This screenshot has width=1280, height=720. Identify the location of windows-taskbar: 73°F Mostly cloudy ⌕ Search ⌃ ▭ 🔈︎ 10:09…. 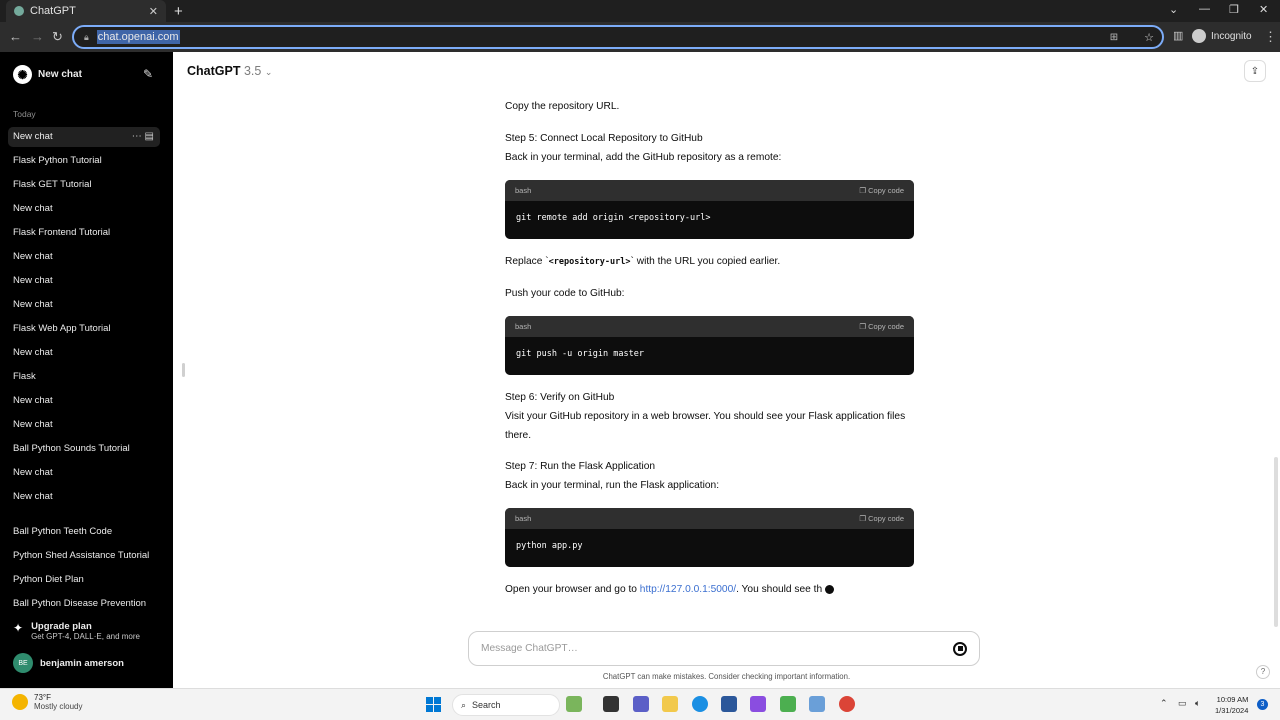
(640, 704).